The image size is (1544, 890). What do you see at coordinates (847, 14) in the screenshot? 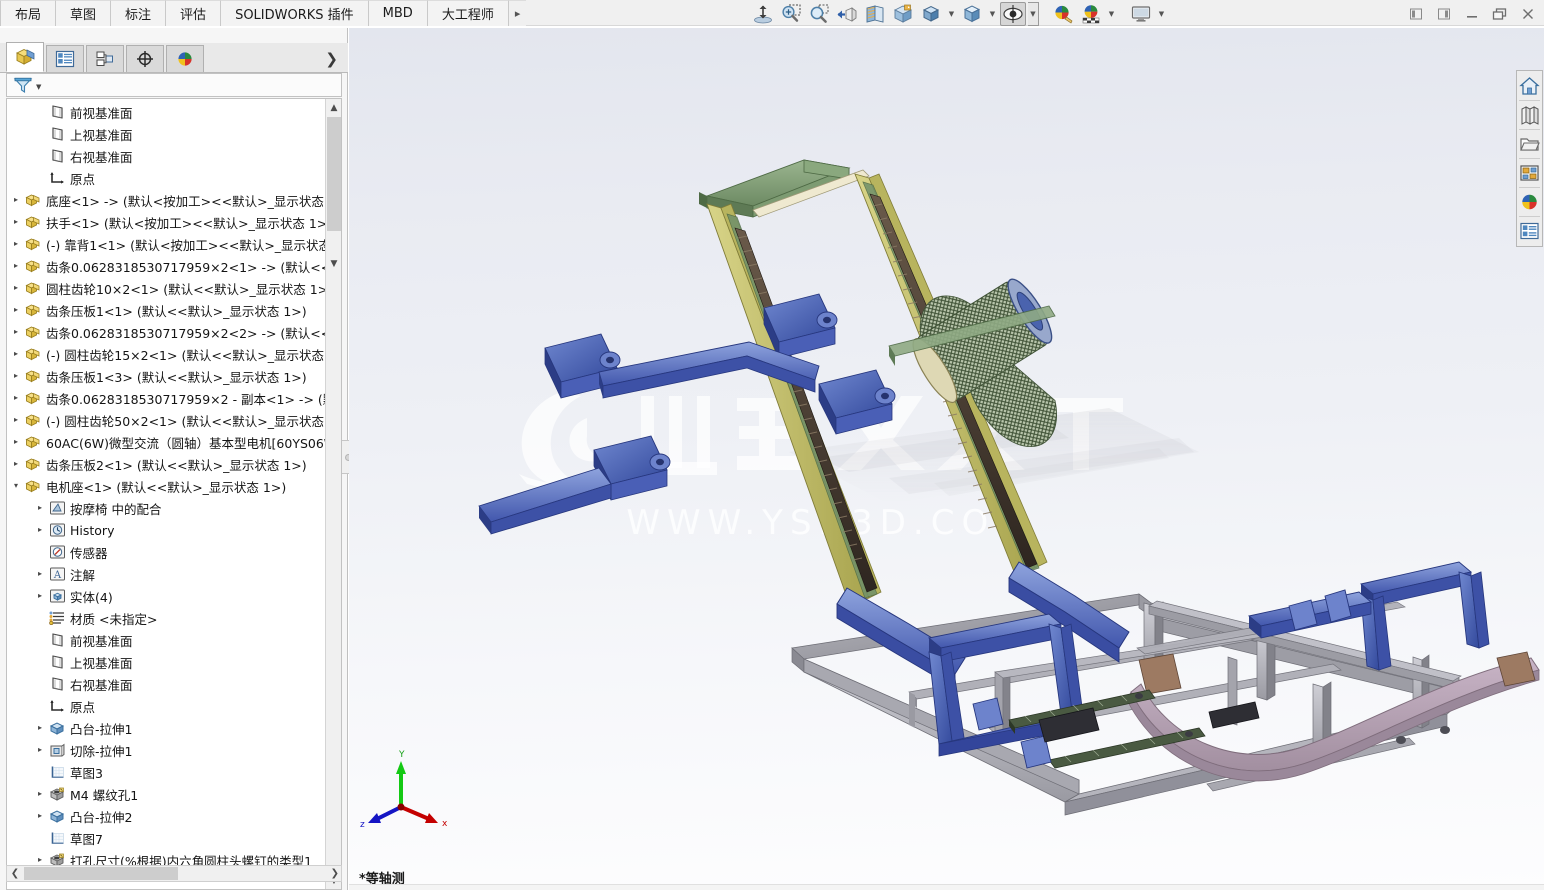
I see `previous-view-icon` at bounding box center [847, 14].